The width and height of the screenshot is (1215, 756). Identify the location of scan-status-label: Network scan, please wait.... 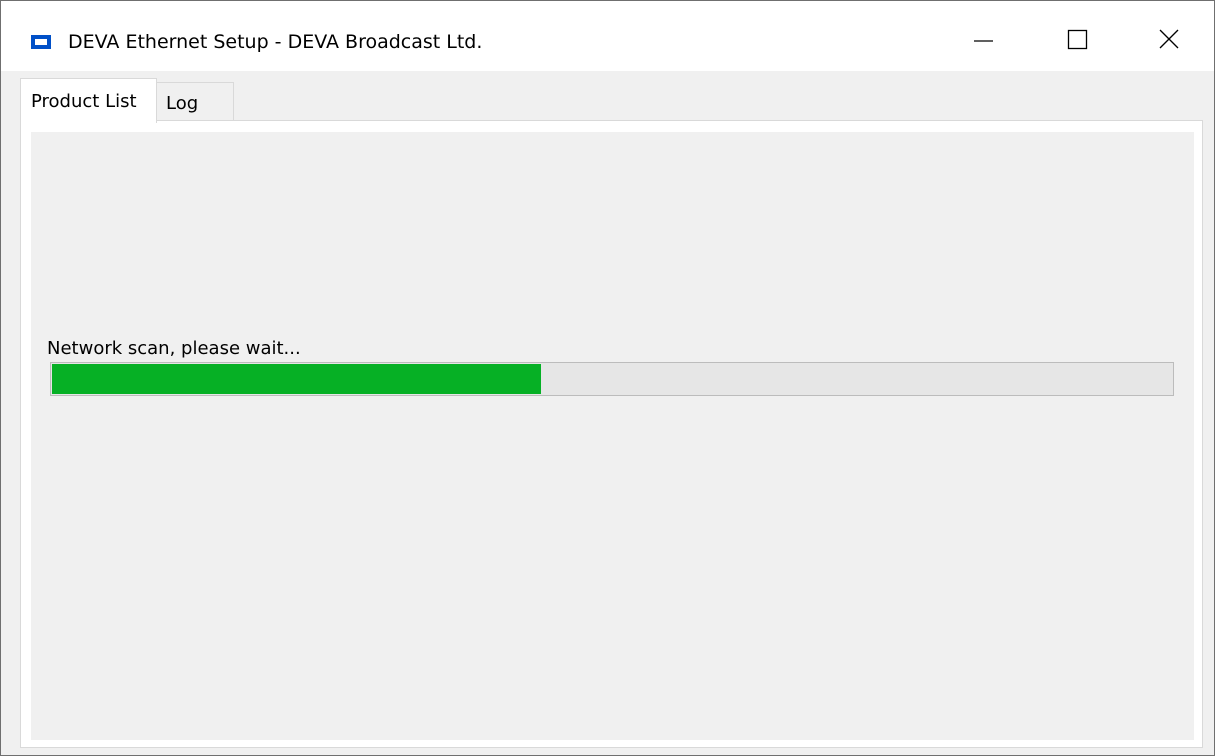
(174, 348).